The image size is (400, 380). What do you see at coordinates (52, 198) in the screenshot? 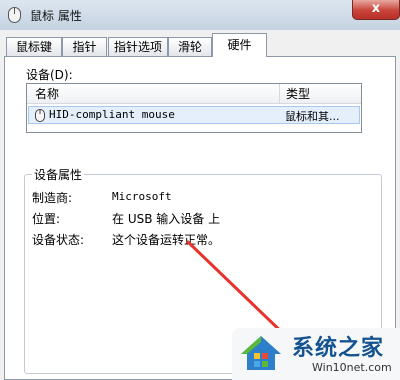
I see `manufacturer-label: 制造商:` at bounding box center [52, 198].